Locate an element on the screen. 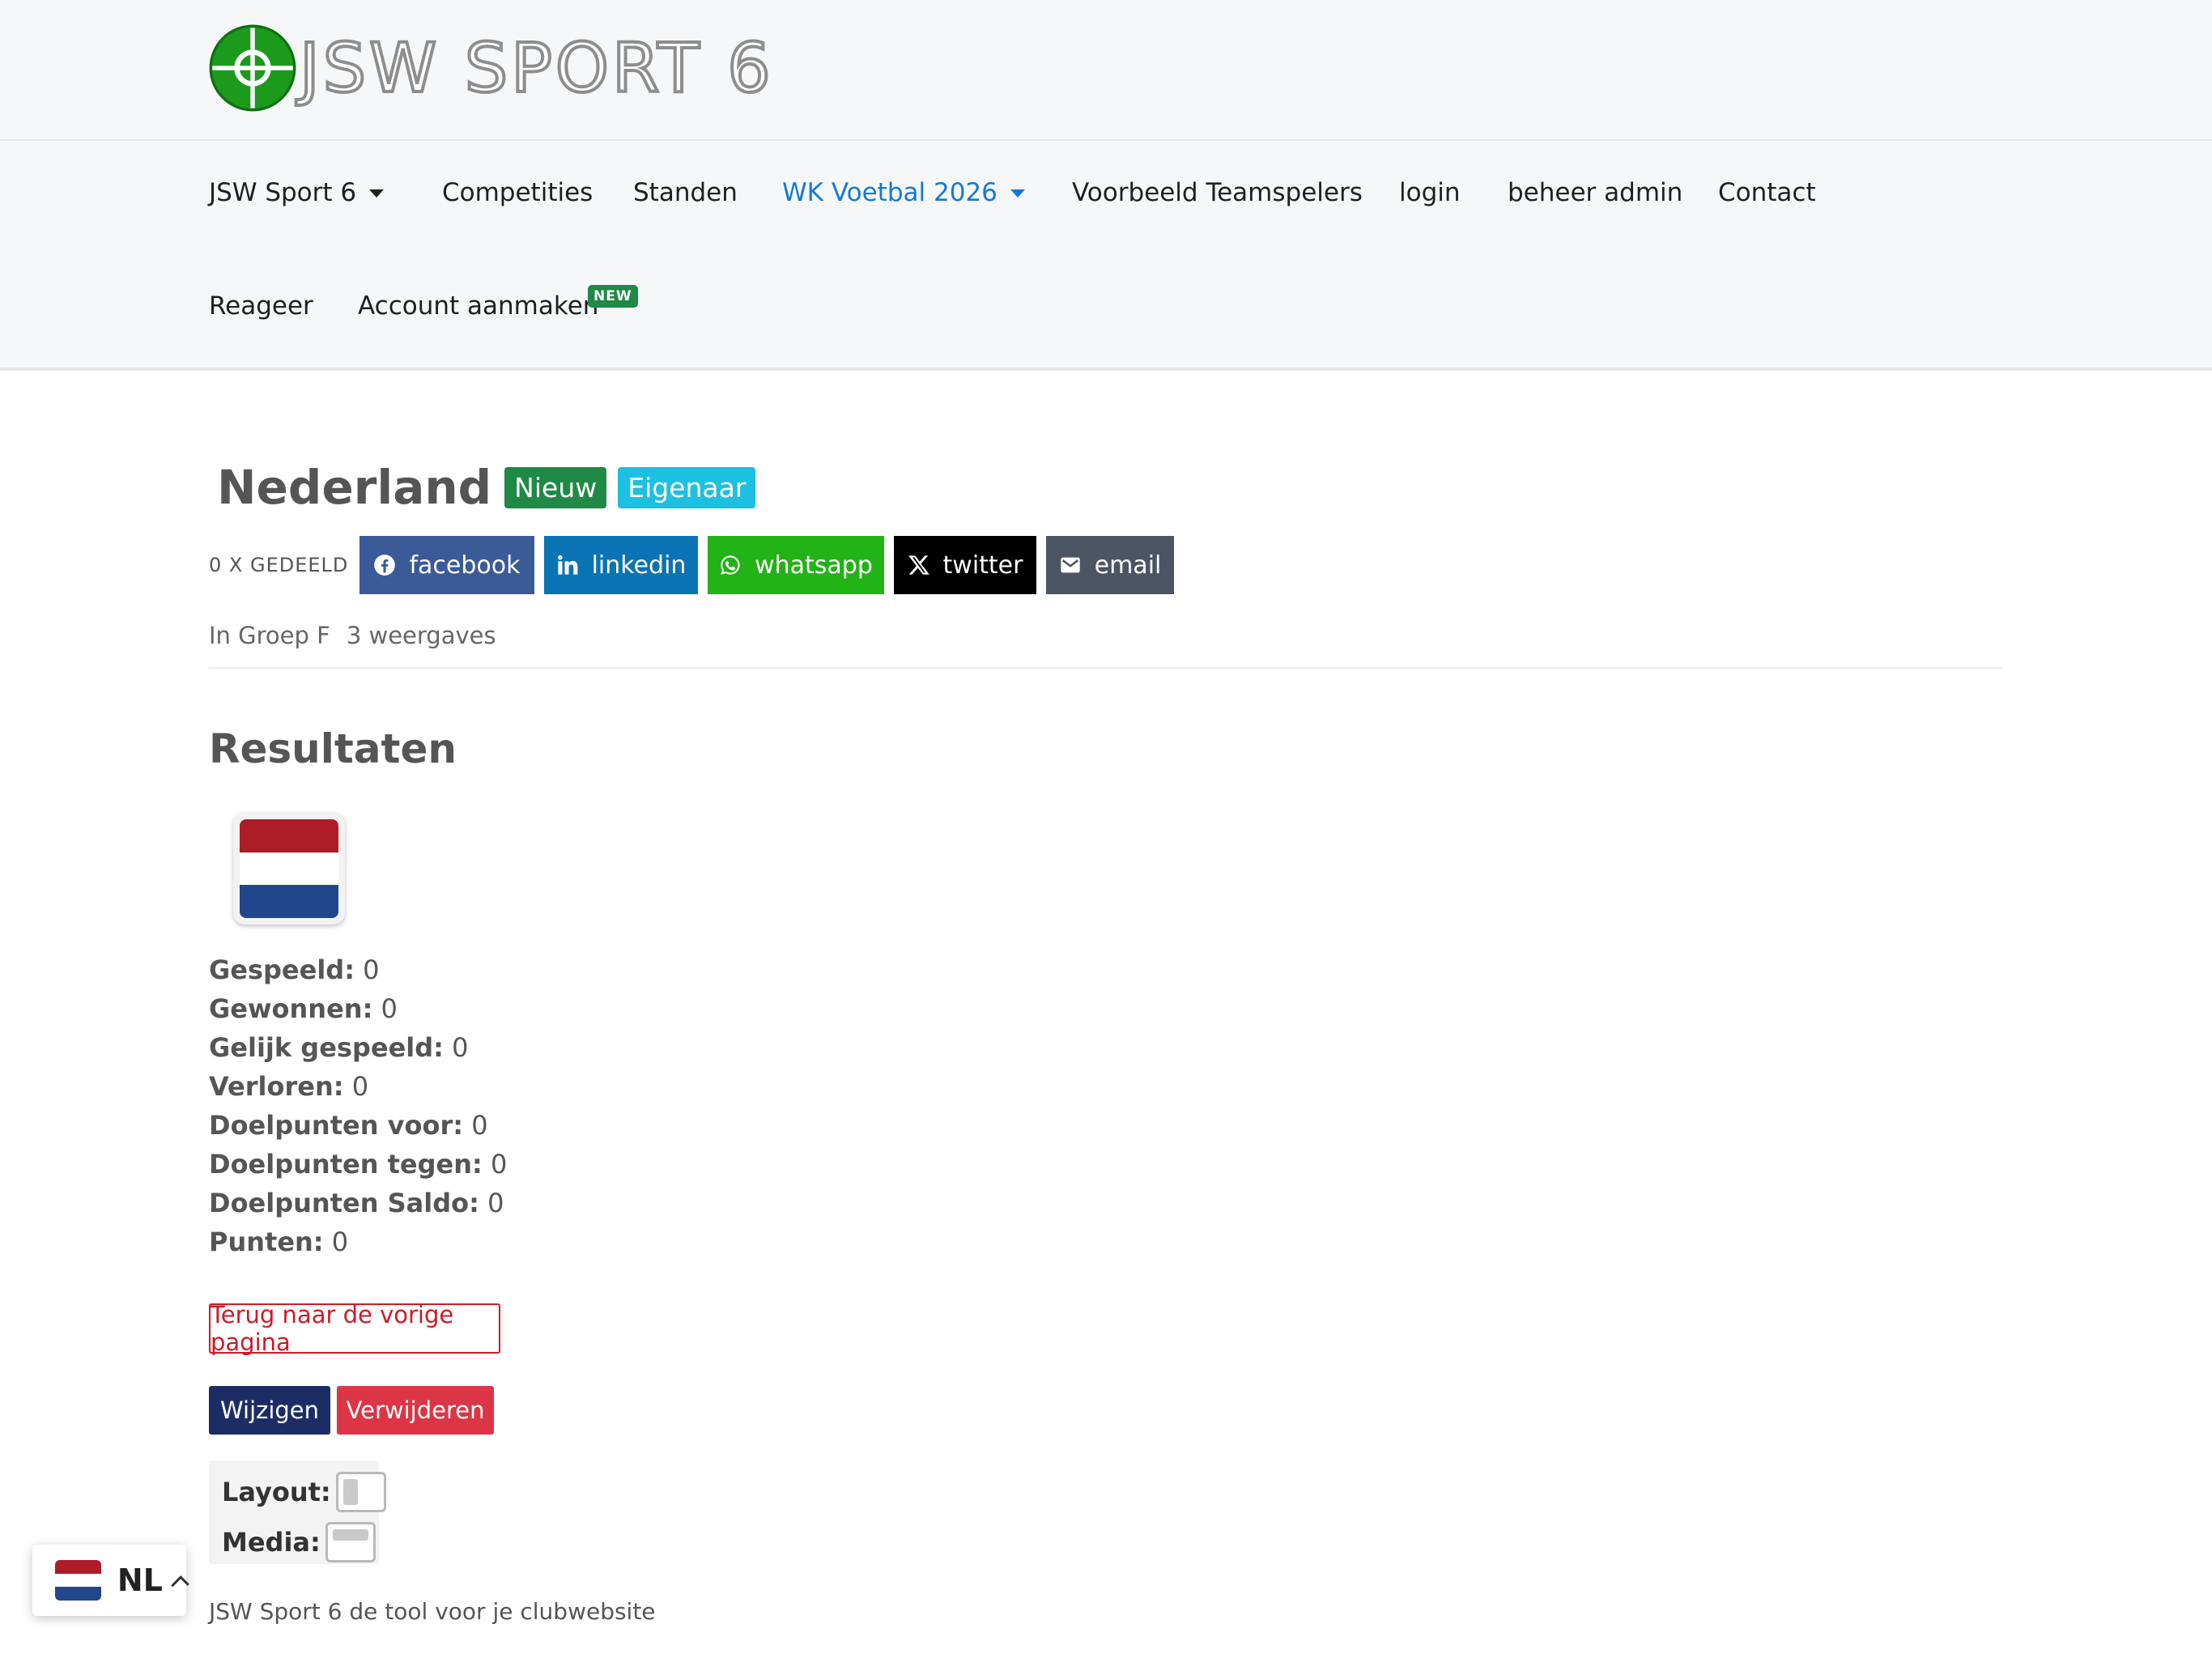  back-button: Terug naar de vorige pagina is located at coordinates (355, 1328).